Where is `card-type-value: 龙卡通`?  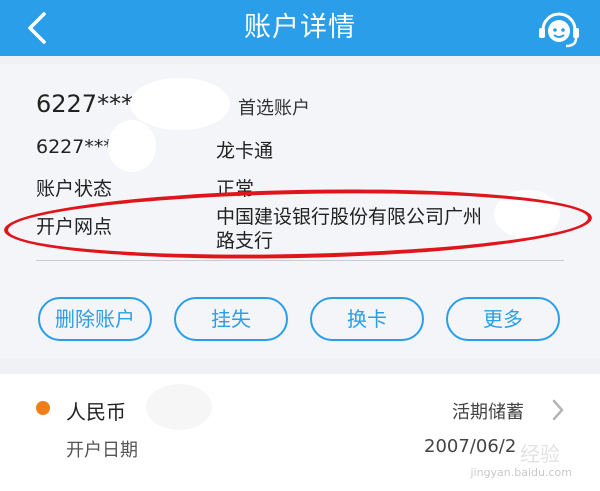
card-type-value: 龙卡通 is located at coordinates (245, 151).